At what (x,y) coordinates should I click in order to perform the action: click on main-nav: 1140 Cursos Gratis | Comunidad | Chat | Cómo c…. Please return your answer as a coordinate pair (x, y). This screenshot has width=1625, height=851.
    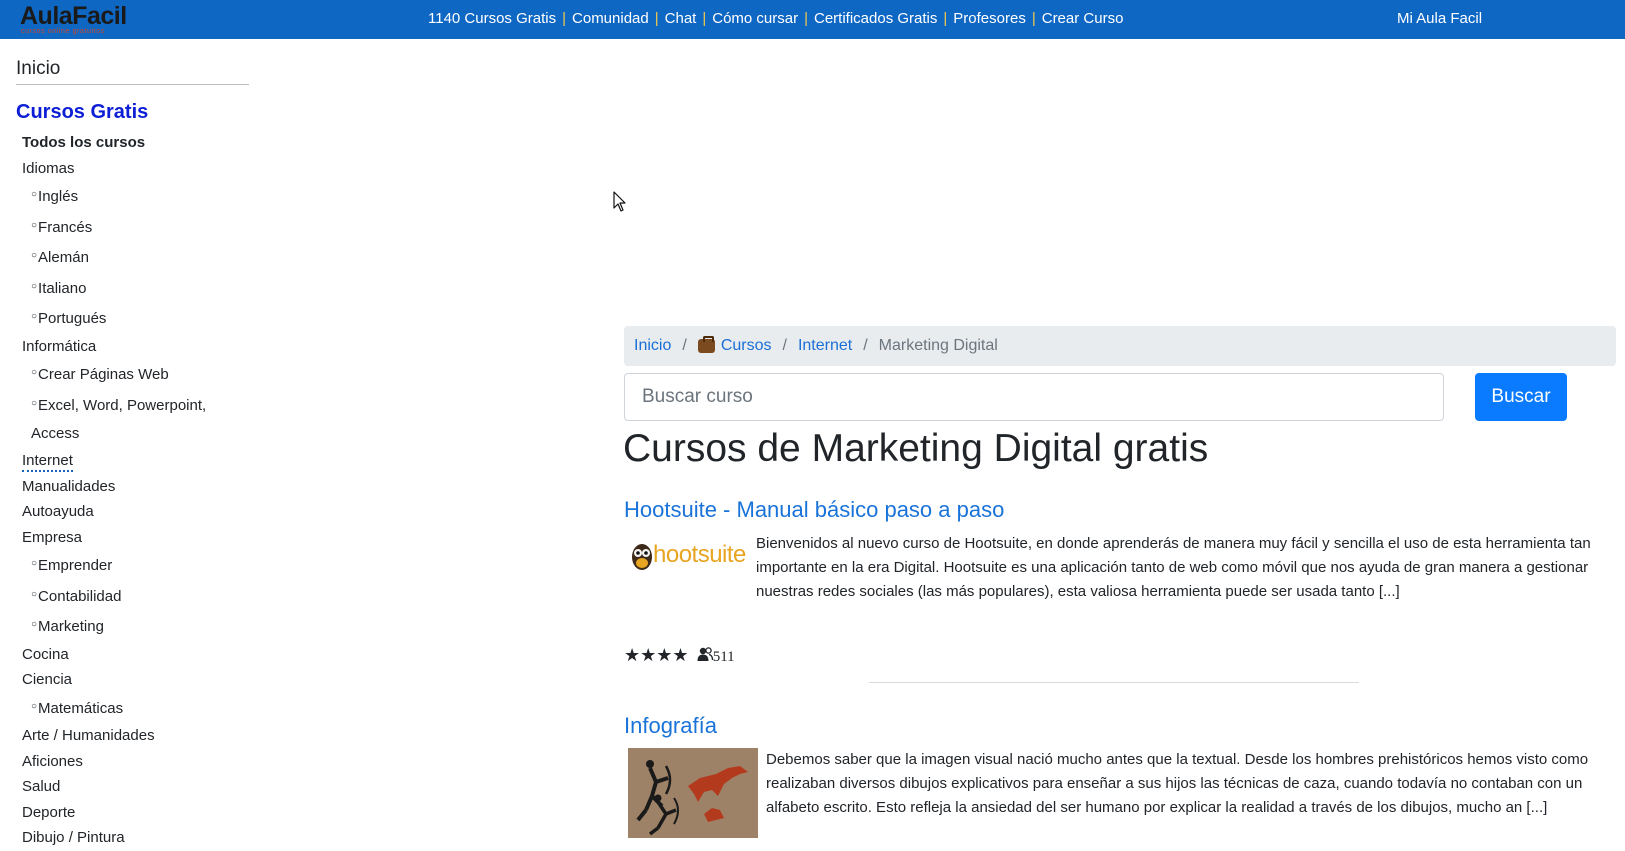
    Looking at the image, I should click on (775, 18).